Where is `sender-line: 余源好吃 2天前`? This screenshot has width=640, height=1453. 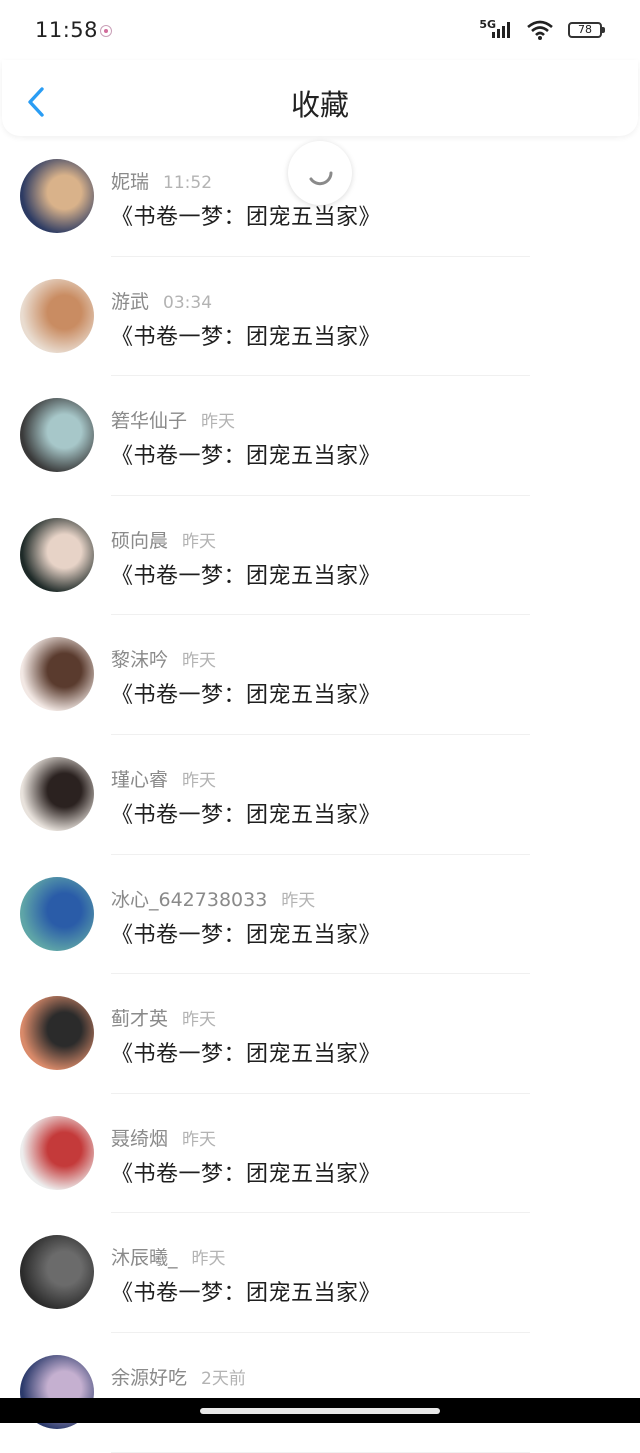 sender-line: 余源好吃 2天前 is located at coordinates (178, 1376).